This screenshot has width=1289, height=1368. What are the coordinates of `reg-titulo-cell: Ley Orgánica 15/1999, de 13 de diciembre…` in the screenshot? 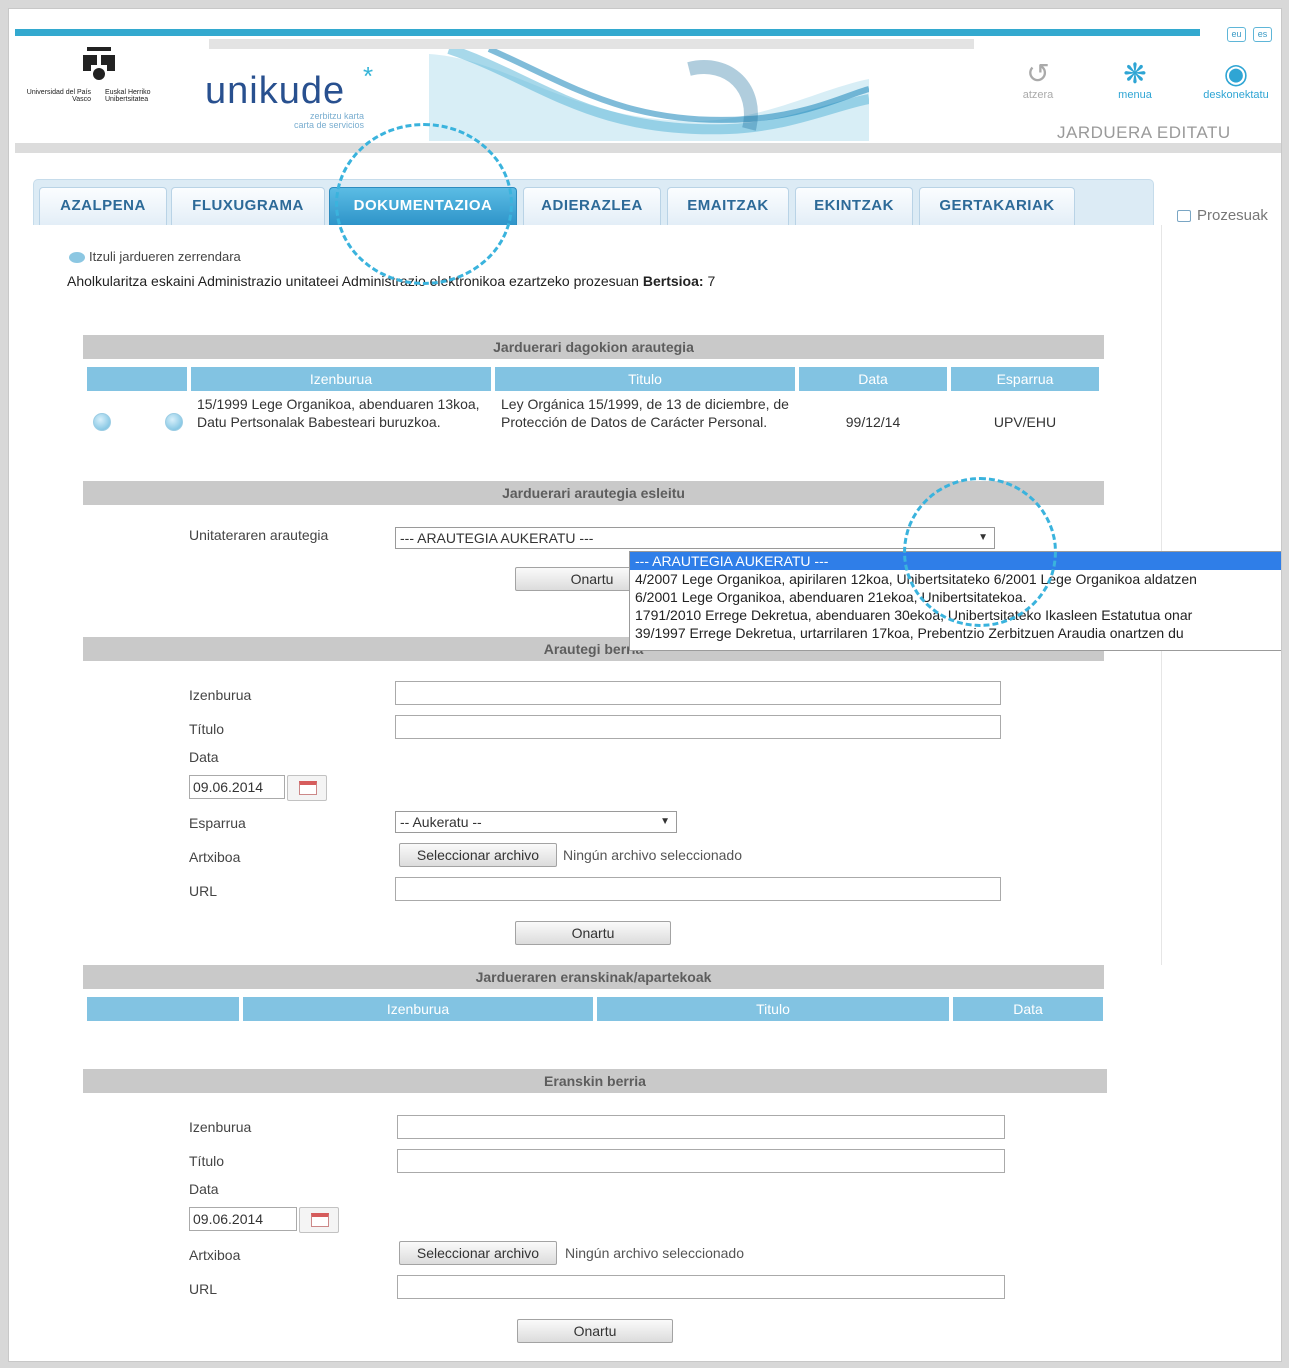 It's located at (645, 413).